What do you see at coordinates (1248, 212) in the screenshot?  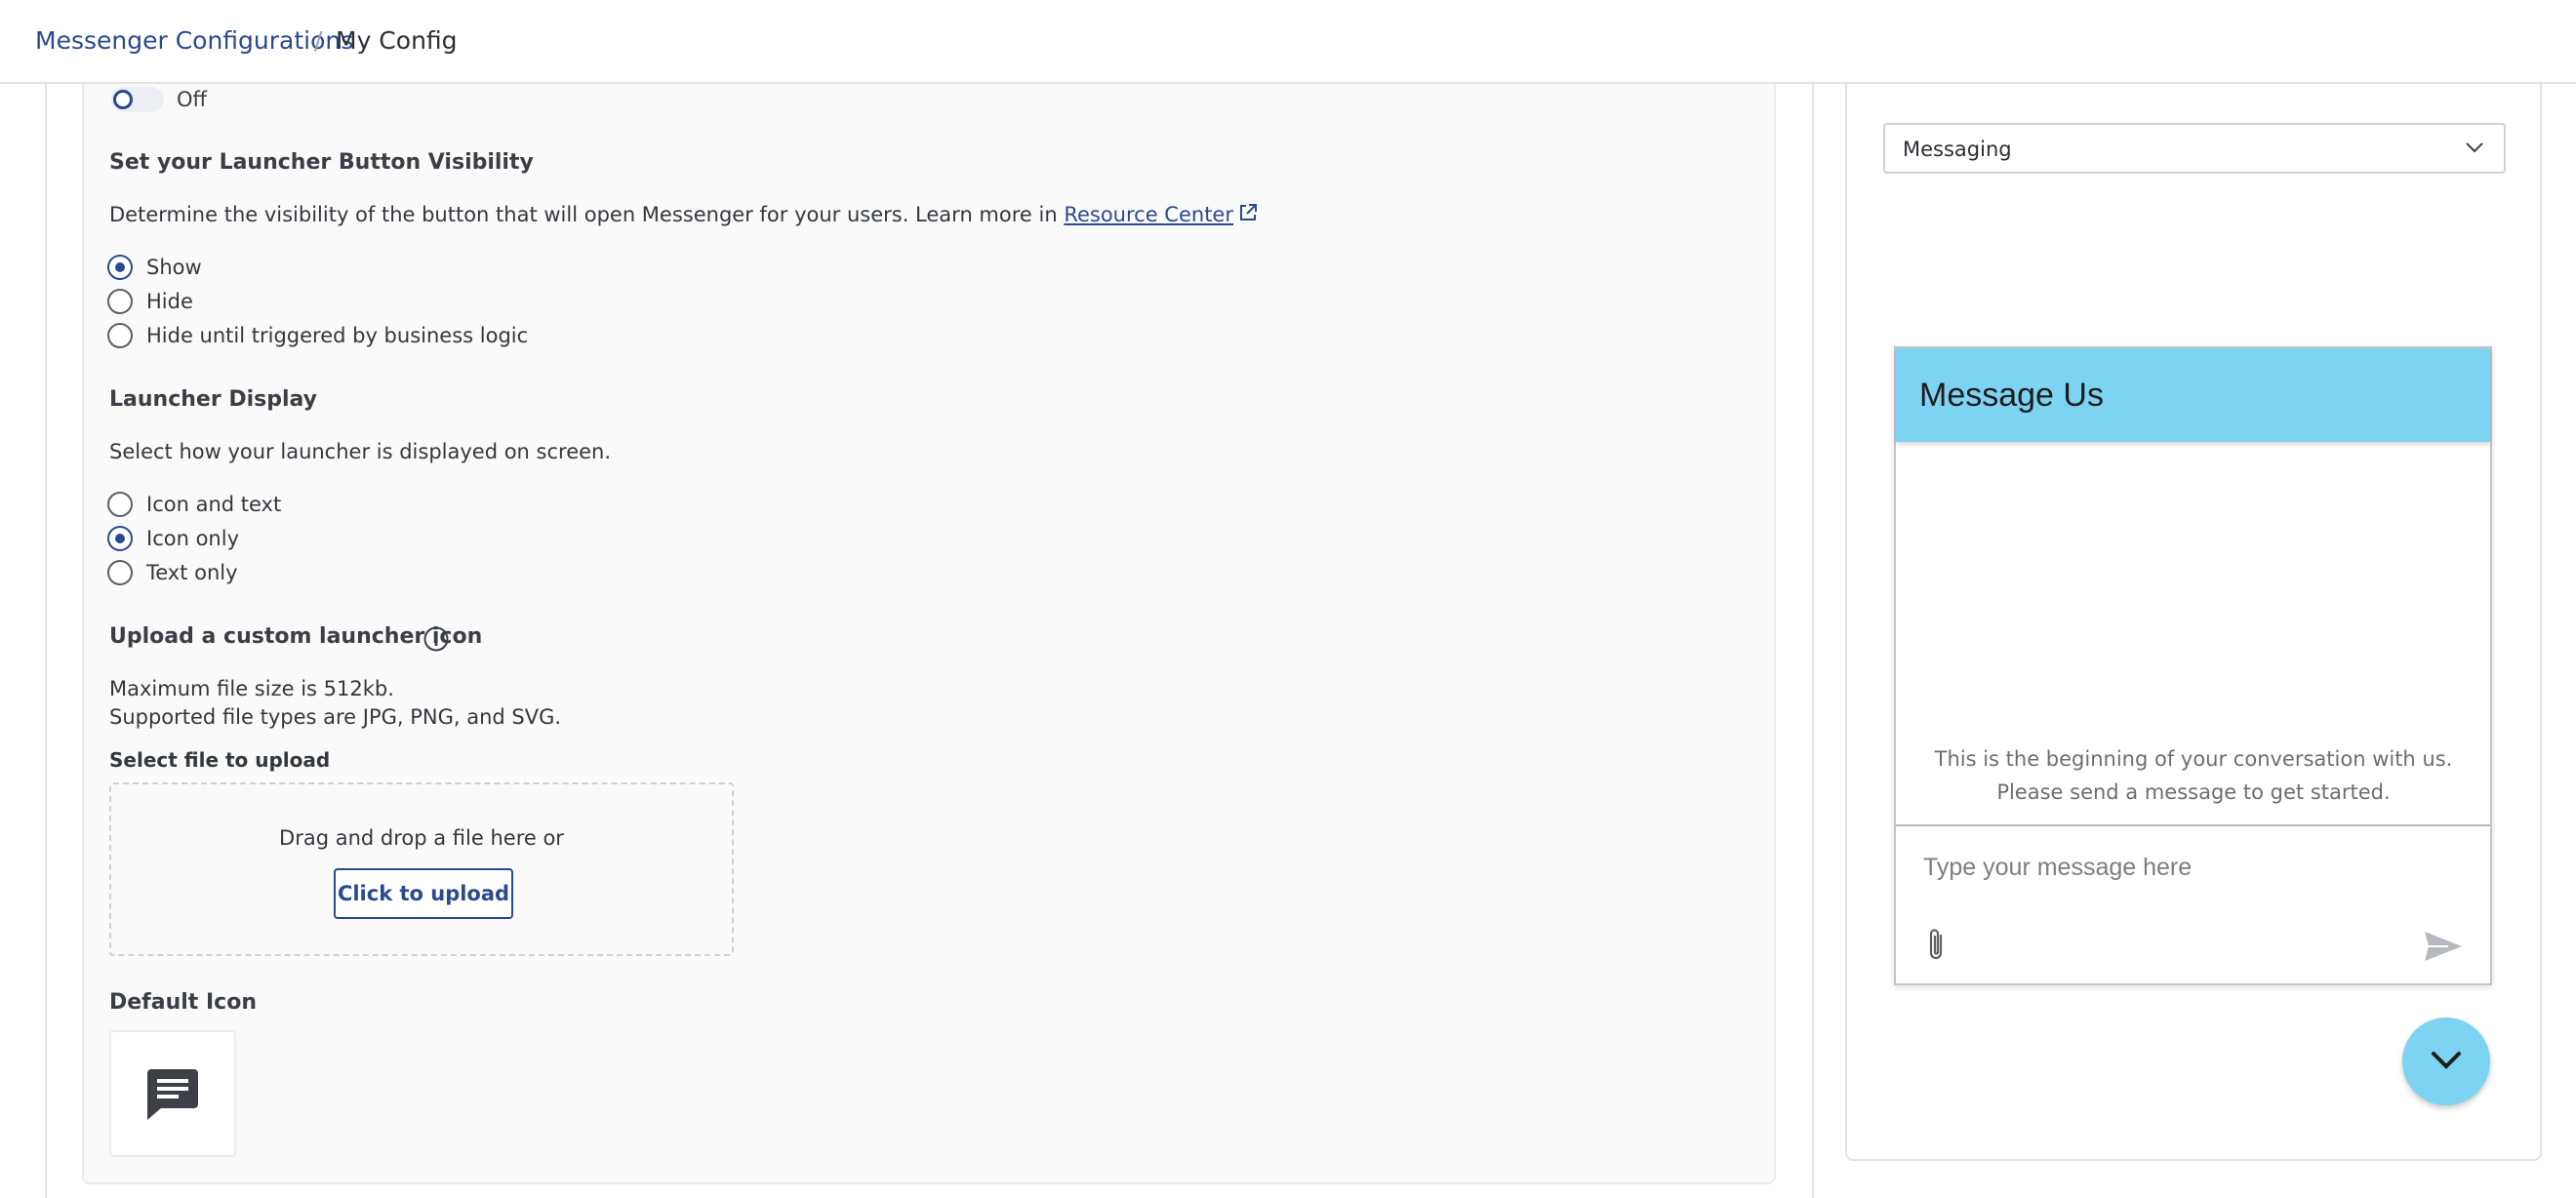 I see `external-link-icon` at bounding box center [1248, 212].